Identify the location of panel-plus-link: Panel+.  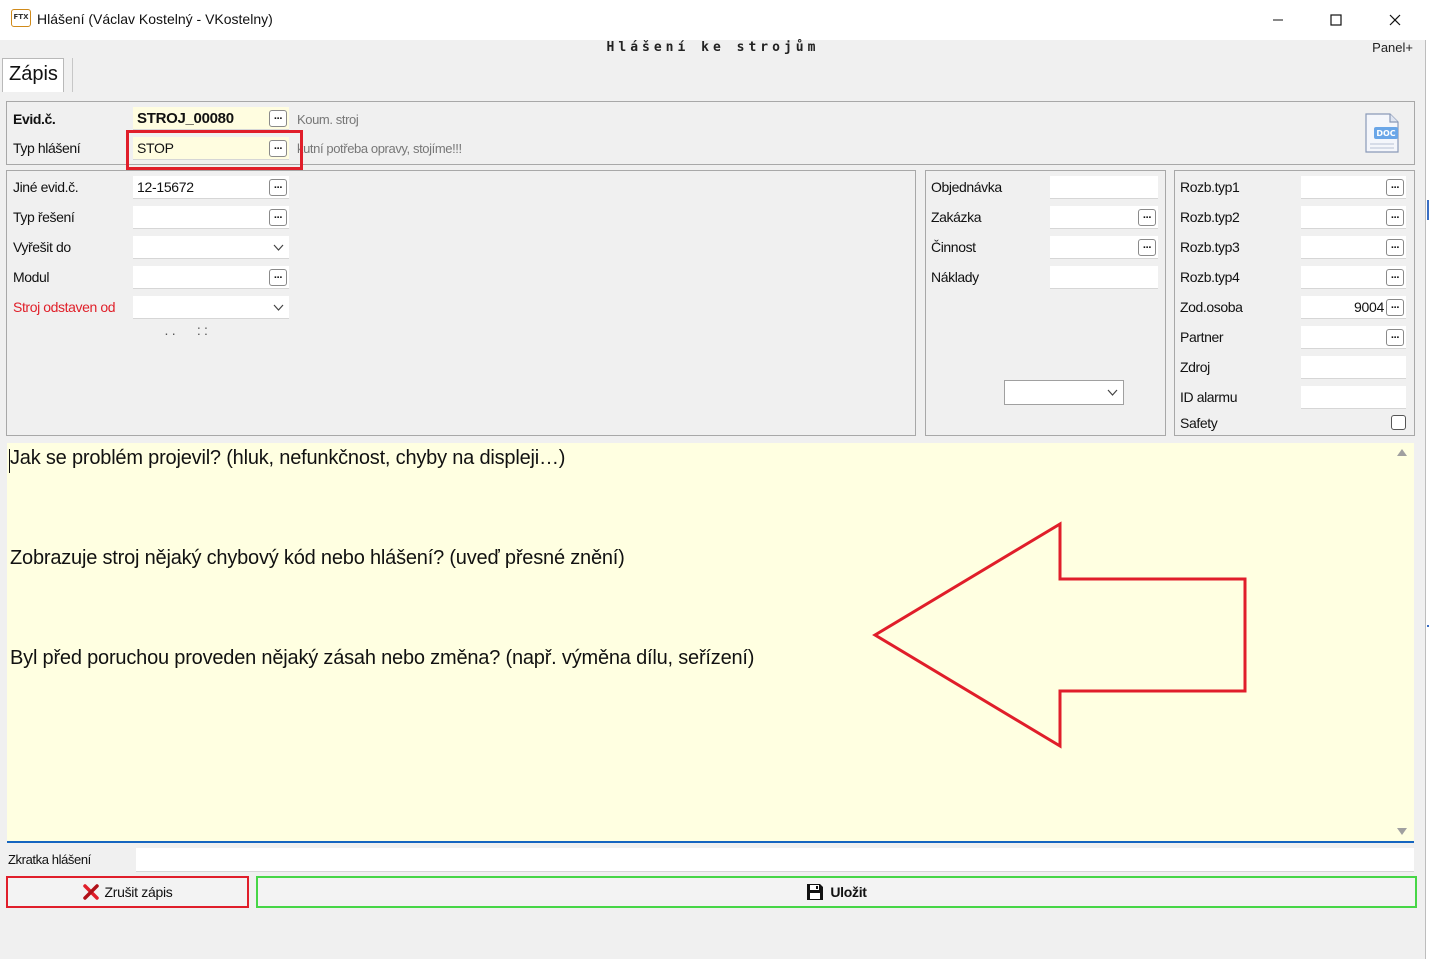
(1392, 47).